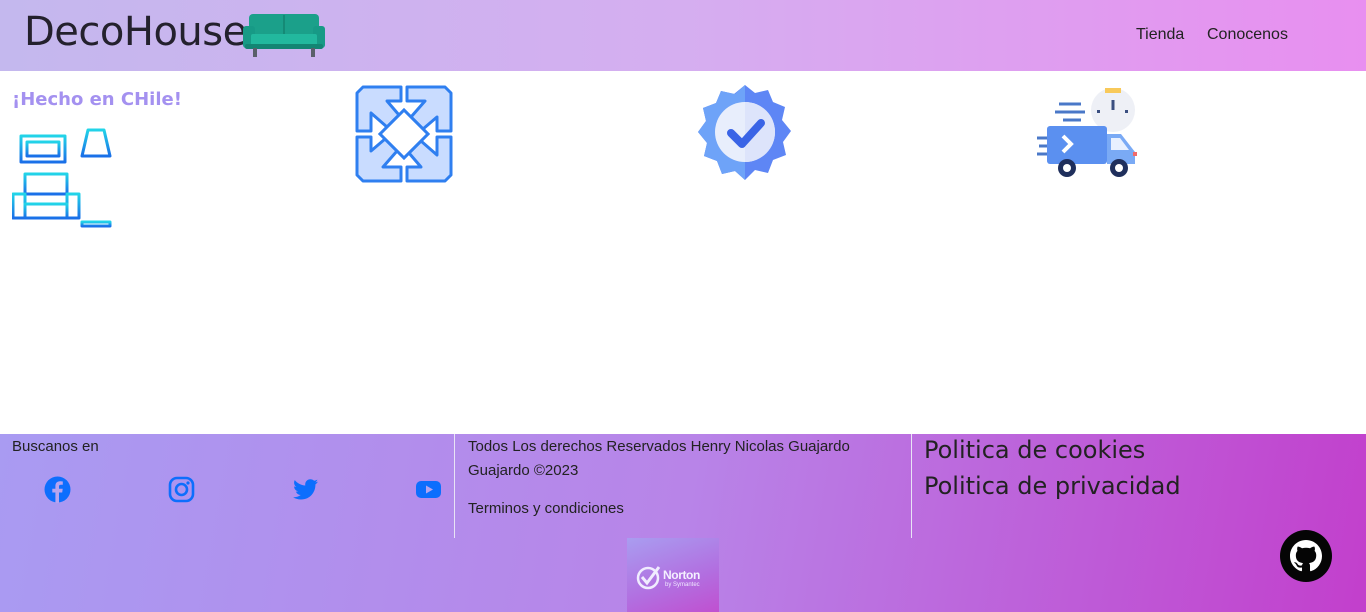 Image resolution: width=1366 pixels, height=612 pixels. Describe the element at coordinates (428, 489) in the screenshot. I see `youtube-icon` at that location.